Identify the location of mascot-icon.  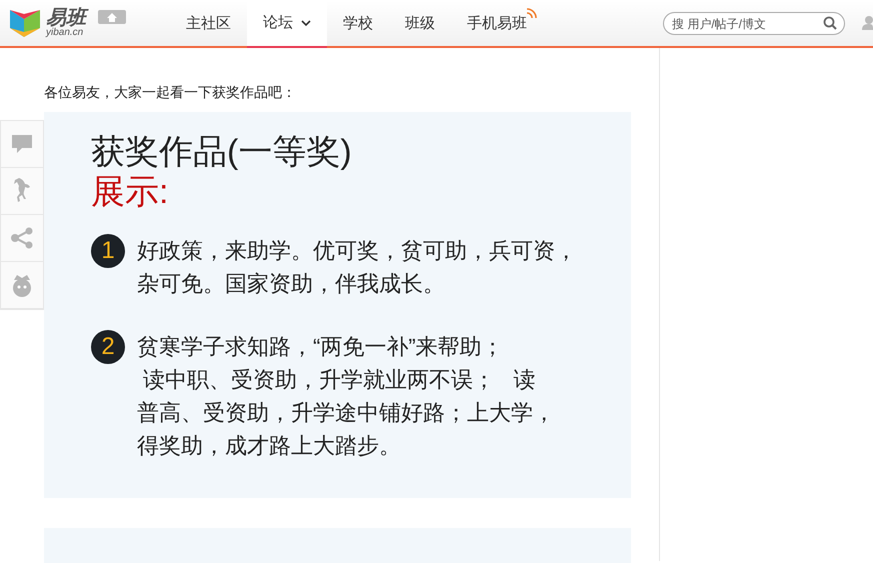
(22, 285).